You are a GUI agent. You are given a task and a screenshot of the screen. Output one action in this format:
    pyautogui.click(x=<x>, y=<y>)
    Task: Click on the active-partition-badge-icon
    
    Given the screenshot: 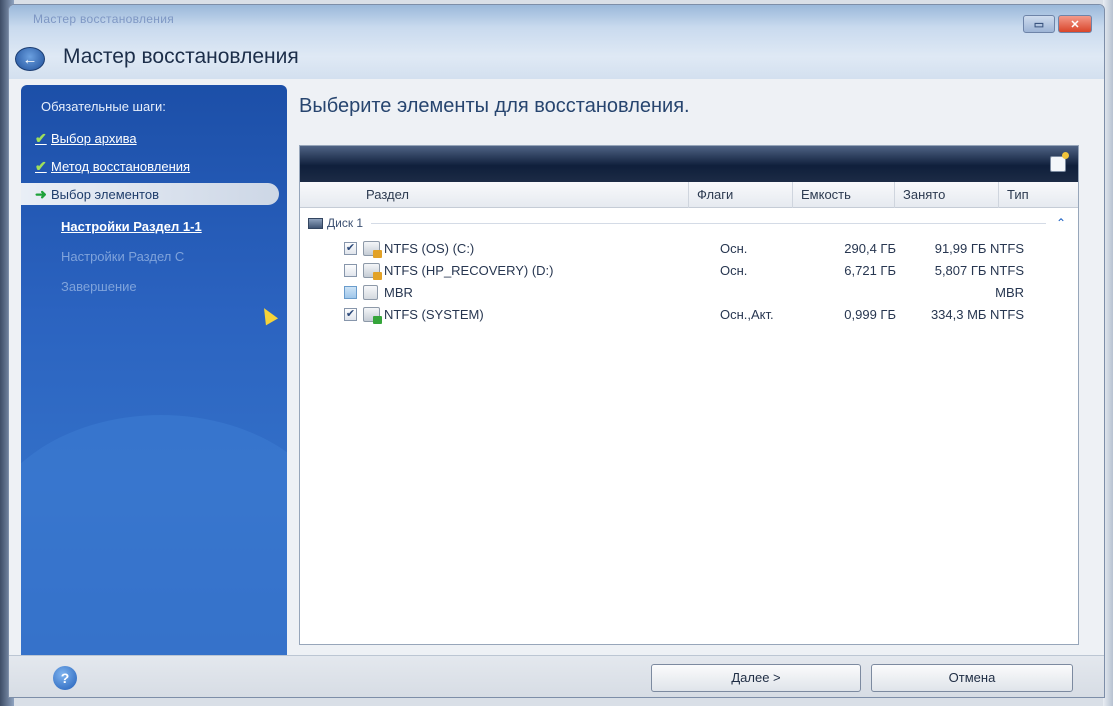 What is the action you would take?
    pyautogui.click(x=377, y=320)
    